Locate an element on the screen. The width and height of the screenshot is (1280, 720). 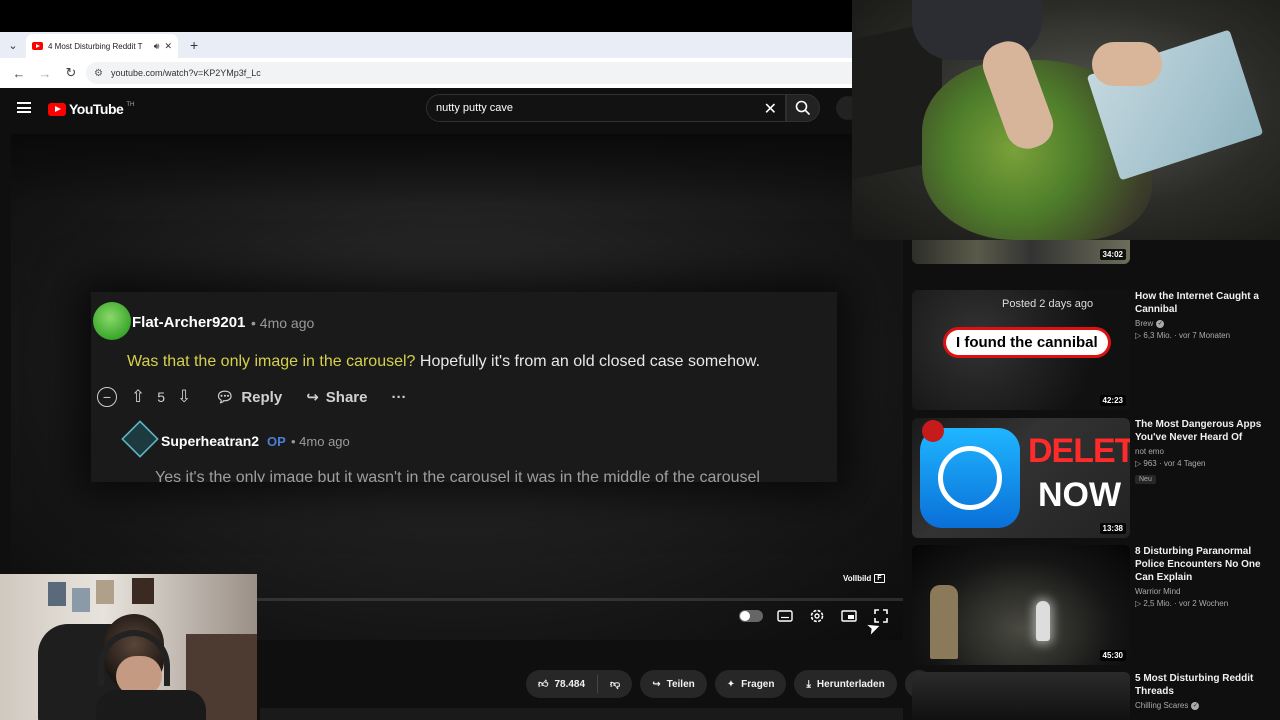
reply-avatar is located at coordinates (140, 439).